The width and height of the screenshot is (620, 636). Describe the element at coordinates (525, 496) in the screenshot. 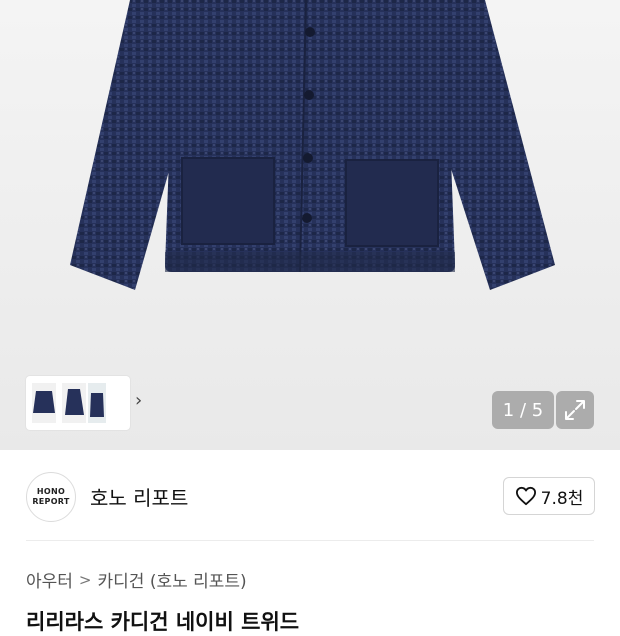

I see `heart-icon` at that location.